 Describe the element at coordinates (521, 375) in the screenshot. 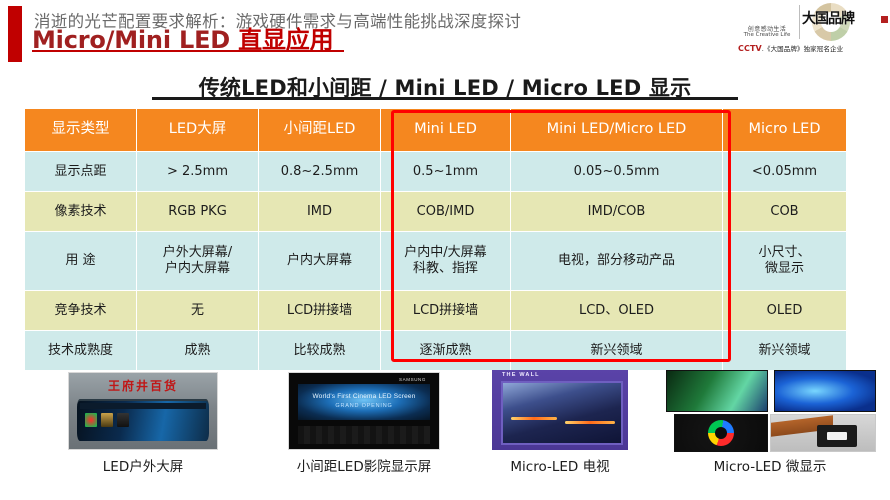

I see `the-wall-badge: THE WALL` at that location.